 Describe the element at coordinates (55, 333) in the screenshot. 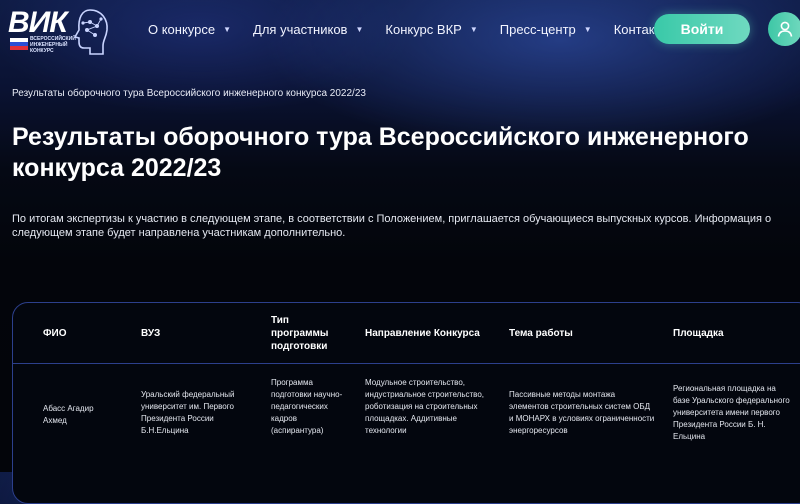

I see `column-header: ФИО` at that location.